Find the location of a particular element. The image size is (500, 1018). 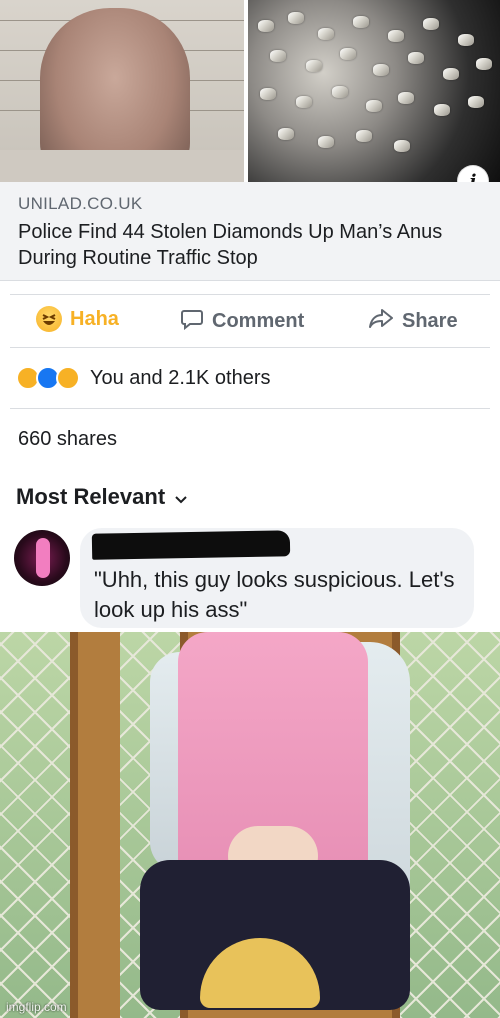

share-button: Share is located at coordinates (413, 321).